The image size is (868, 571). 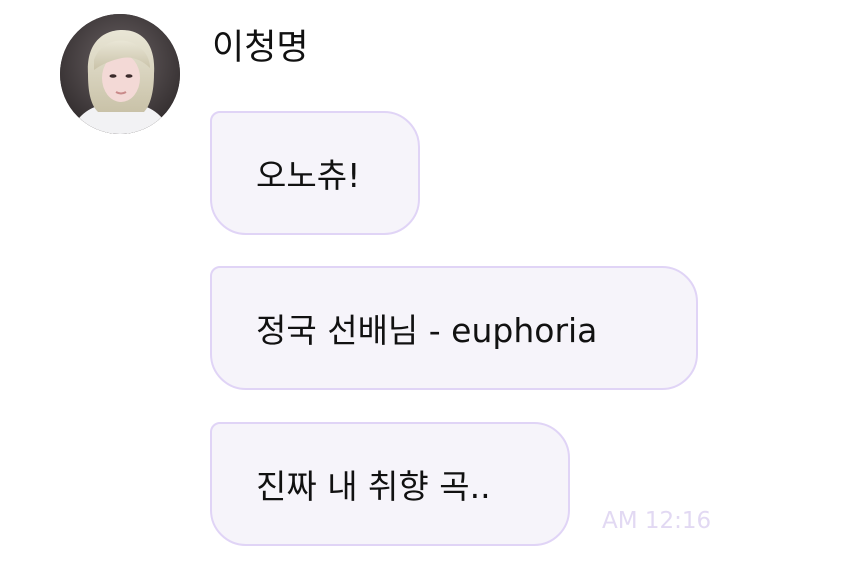 What do you see at coordinates (657, 521) in the screenshot?
I see `message-timestamp: AM 12:16` at bounding box center [657, 521].